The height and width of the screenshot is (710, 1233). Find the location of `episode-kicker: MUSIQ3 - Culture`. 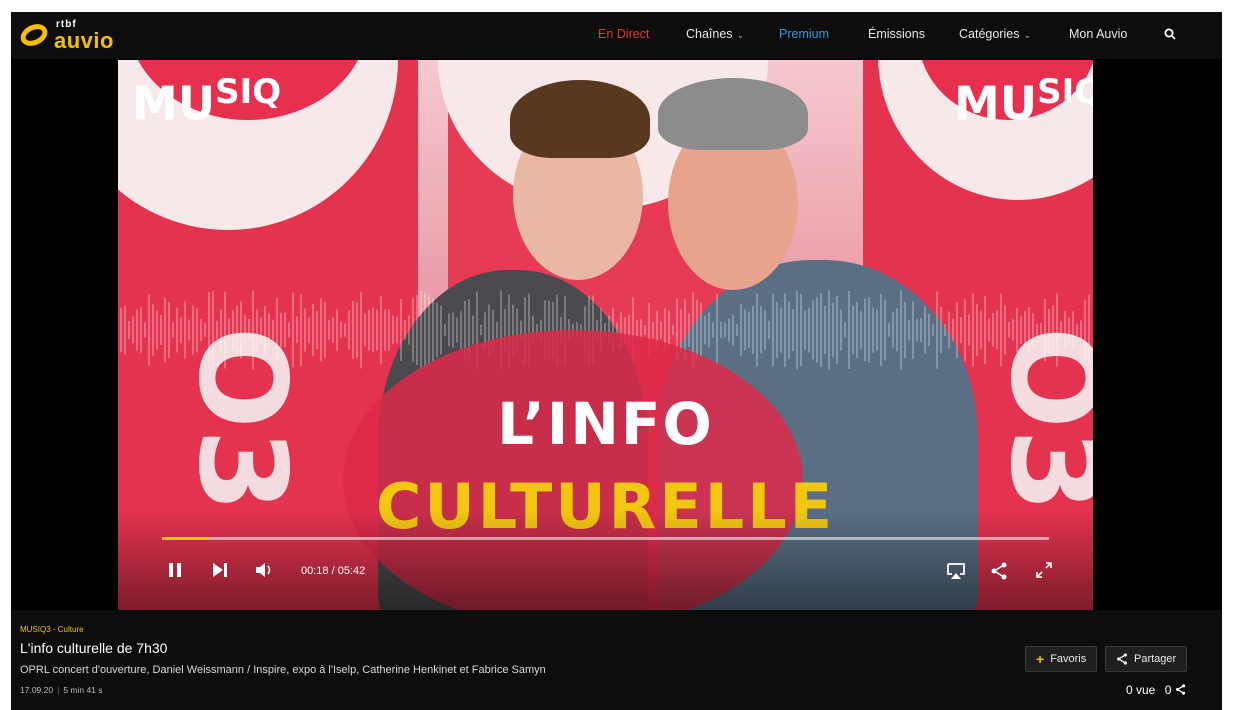

episode-kicker: MUSIQ3 - Culture is located at coordinates (52, 629).